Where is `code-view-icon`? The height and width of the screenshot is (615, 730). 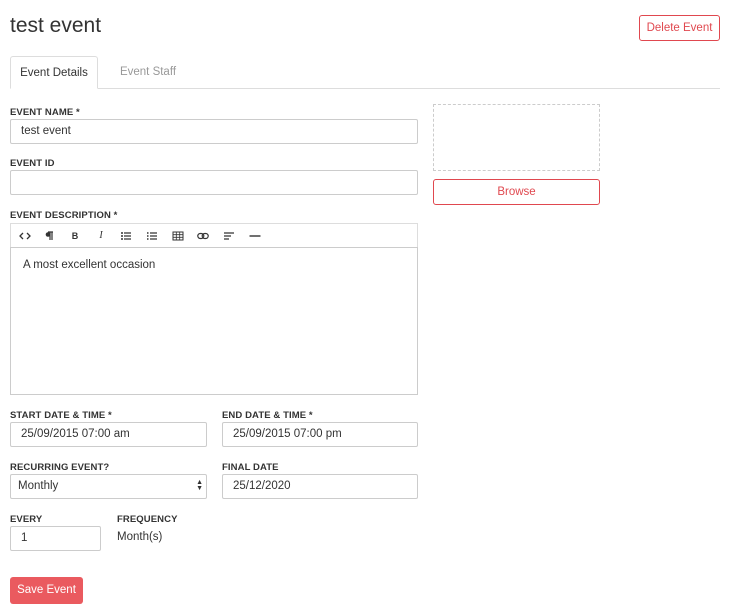
code-view-icon is located at coordinates (25, 236).